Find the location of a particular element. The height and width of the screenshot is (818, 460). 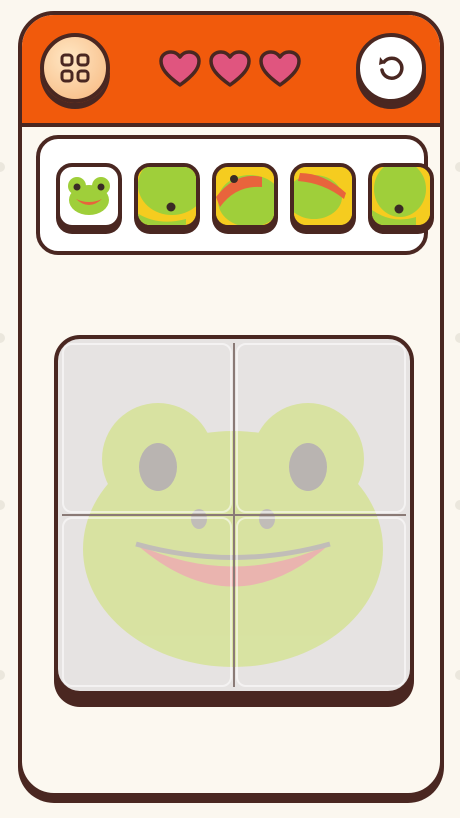

frog-face-icon is located at coordinates (89, 196).